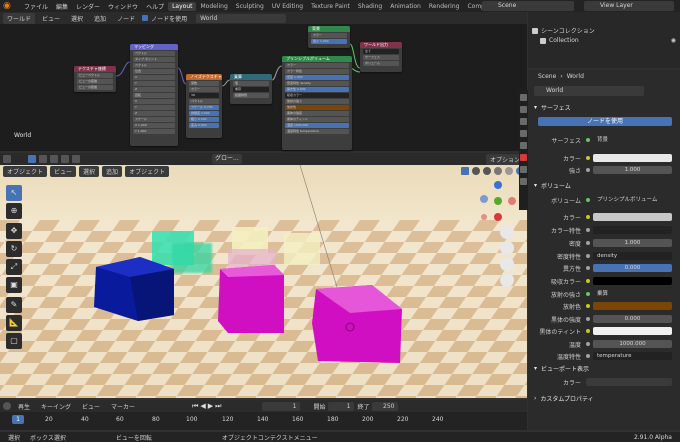  I want to click on render-tab-icon, so click(523, 109).